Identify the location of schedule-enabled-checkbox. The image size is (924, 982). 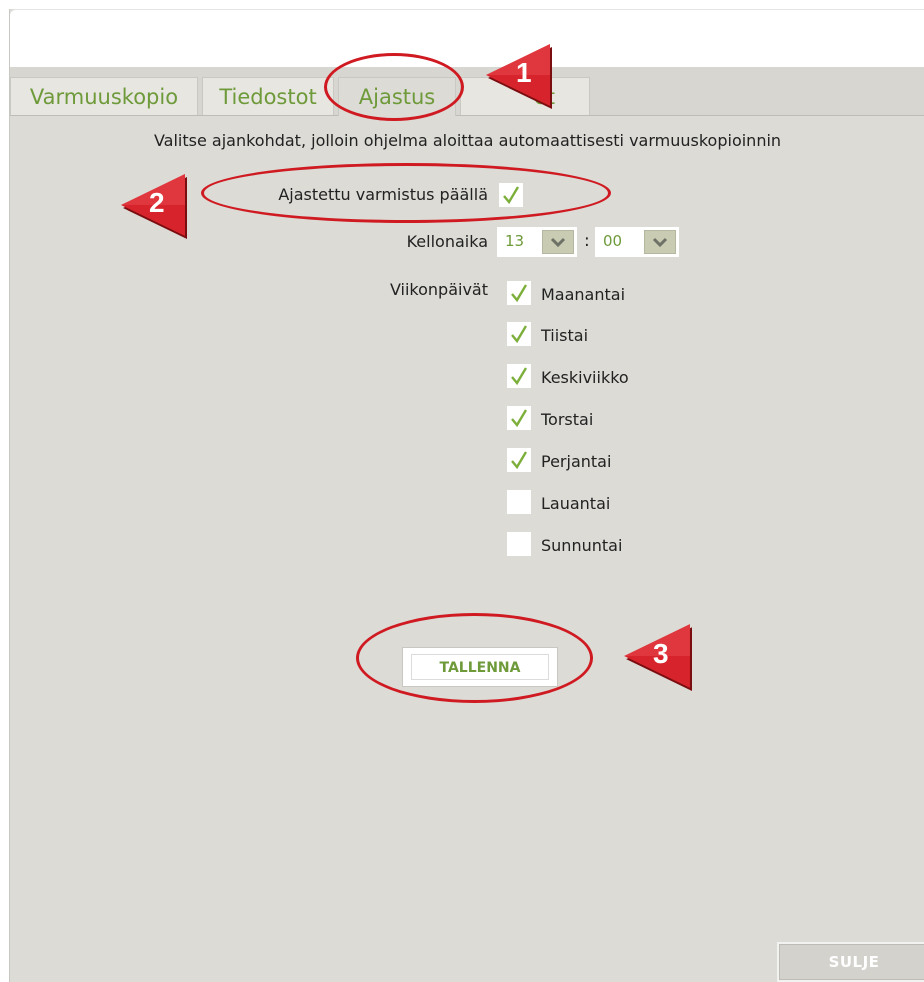
(511, 195).